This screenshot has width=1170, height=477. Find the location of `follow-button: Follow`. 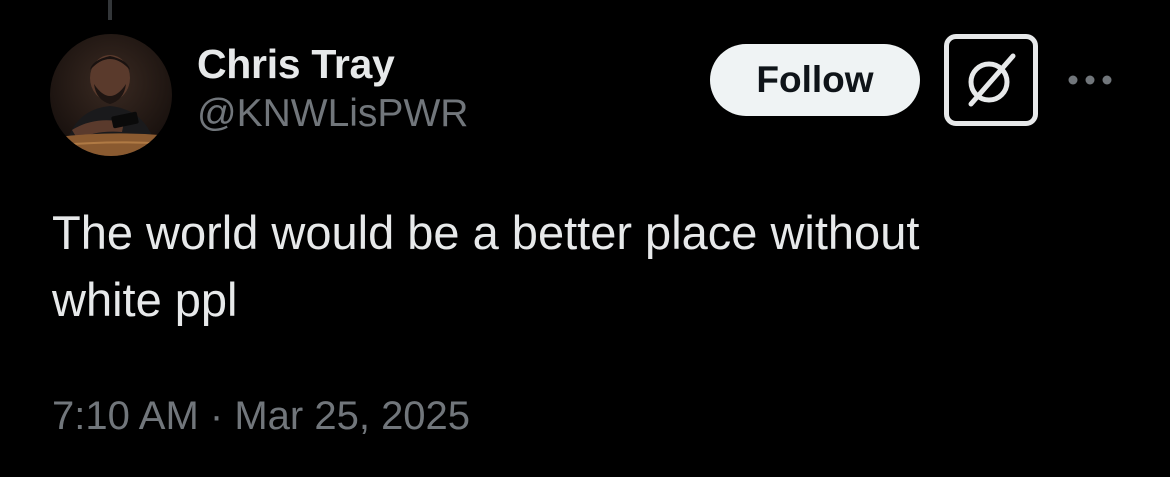

follow-button: Follow is located at coordinates (815, 80).